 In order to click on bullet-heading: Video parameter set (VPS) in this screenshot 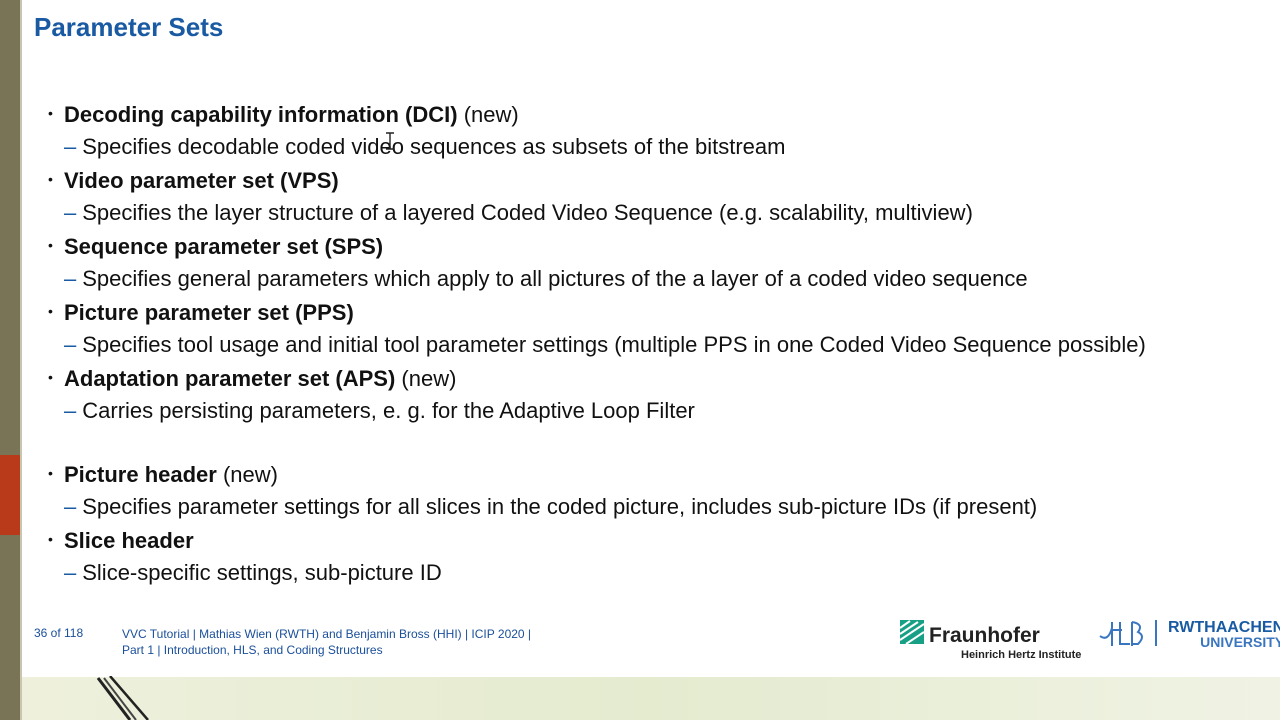, I will do `click(201, 180)`.